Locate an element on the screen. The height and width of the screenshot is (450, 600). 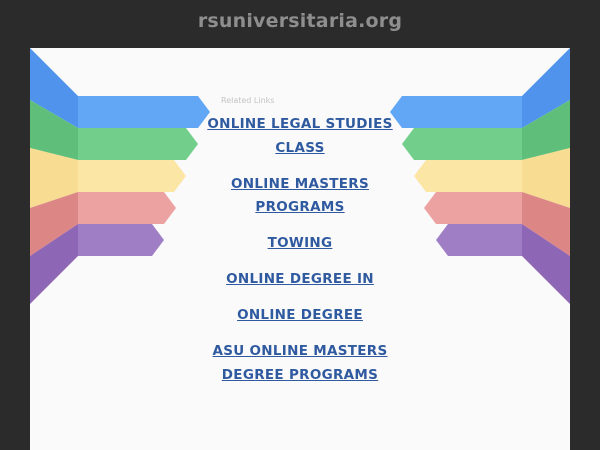
related-link: ONLINE MASTERS PROGRAMS is located at coordinates (300, 196).